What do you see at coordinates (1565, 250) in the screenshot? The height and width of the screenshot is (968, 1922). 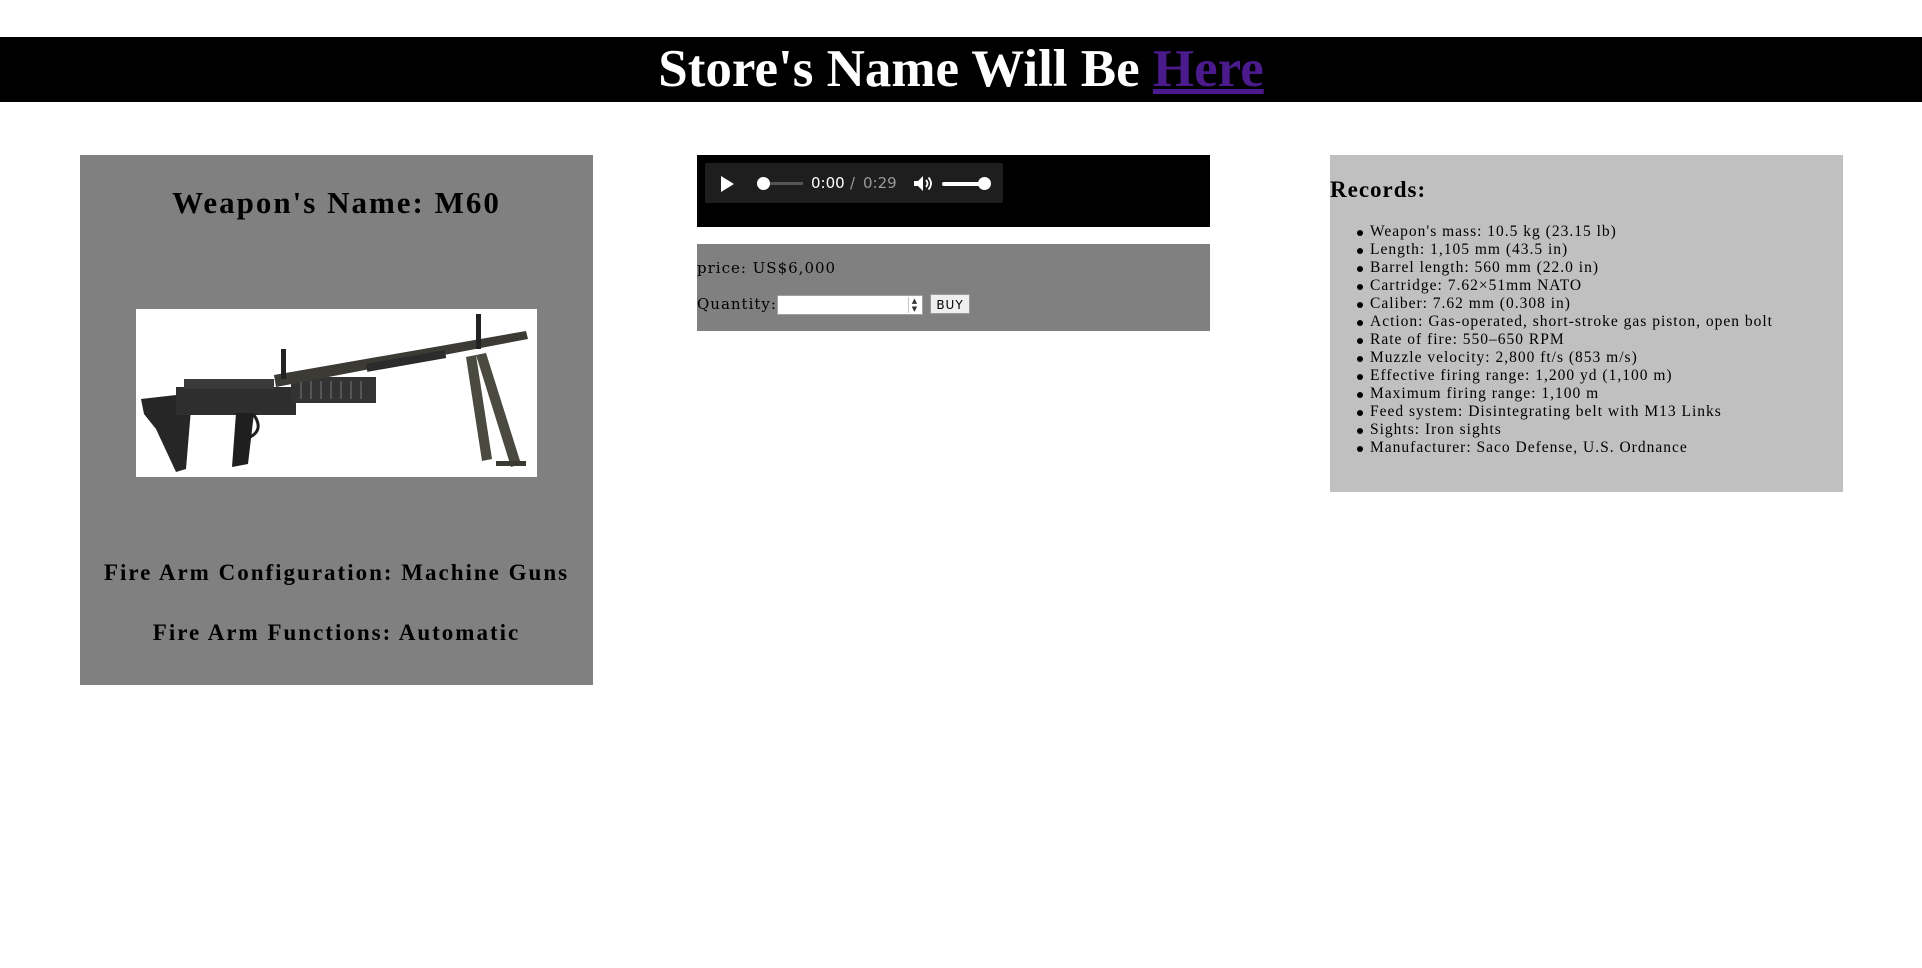 I see `list-item: Length: 1,105 mm (43.5 in)` at bounding box center [1565, 250].